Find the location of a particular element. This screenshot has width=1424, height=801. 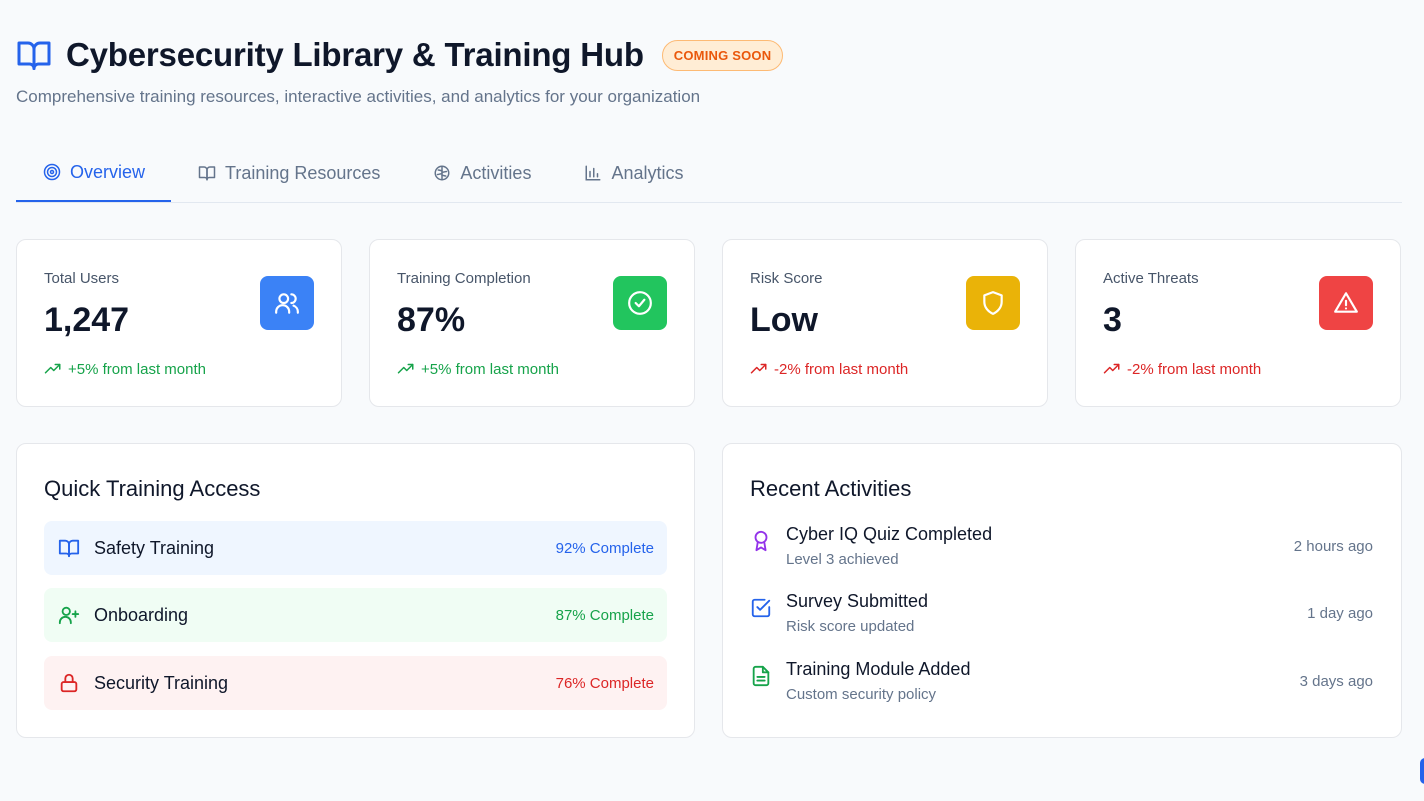

bar-chart-icon is located at coordinates (593, 173).